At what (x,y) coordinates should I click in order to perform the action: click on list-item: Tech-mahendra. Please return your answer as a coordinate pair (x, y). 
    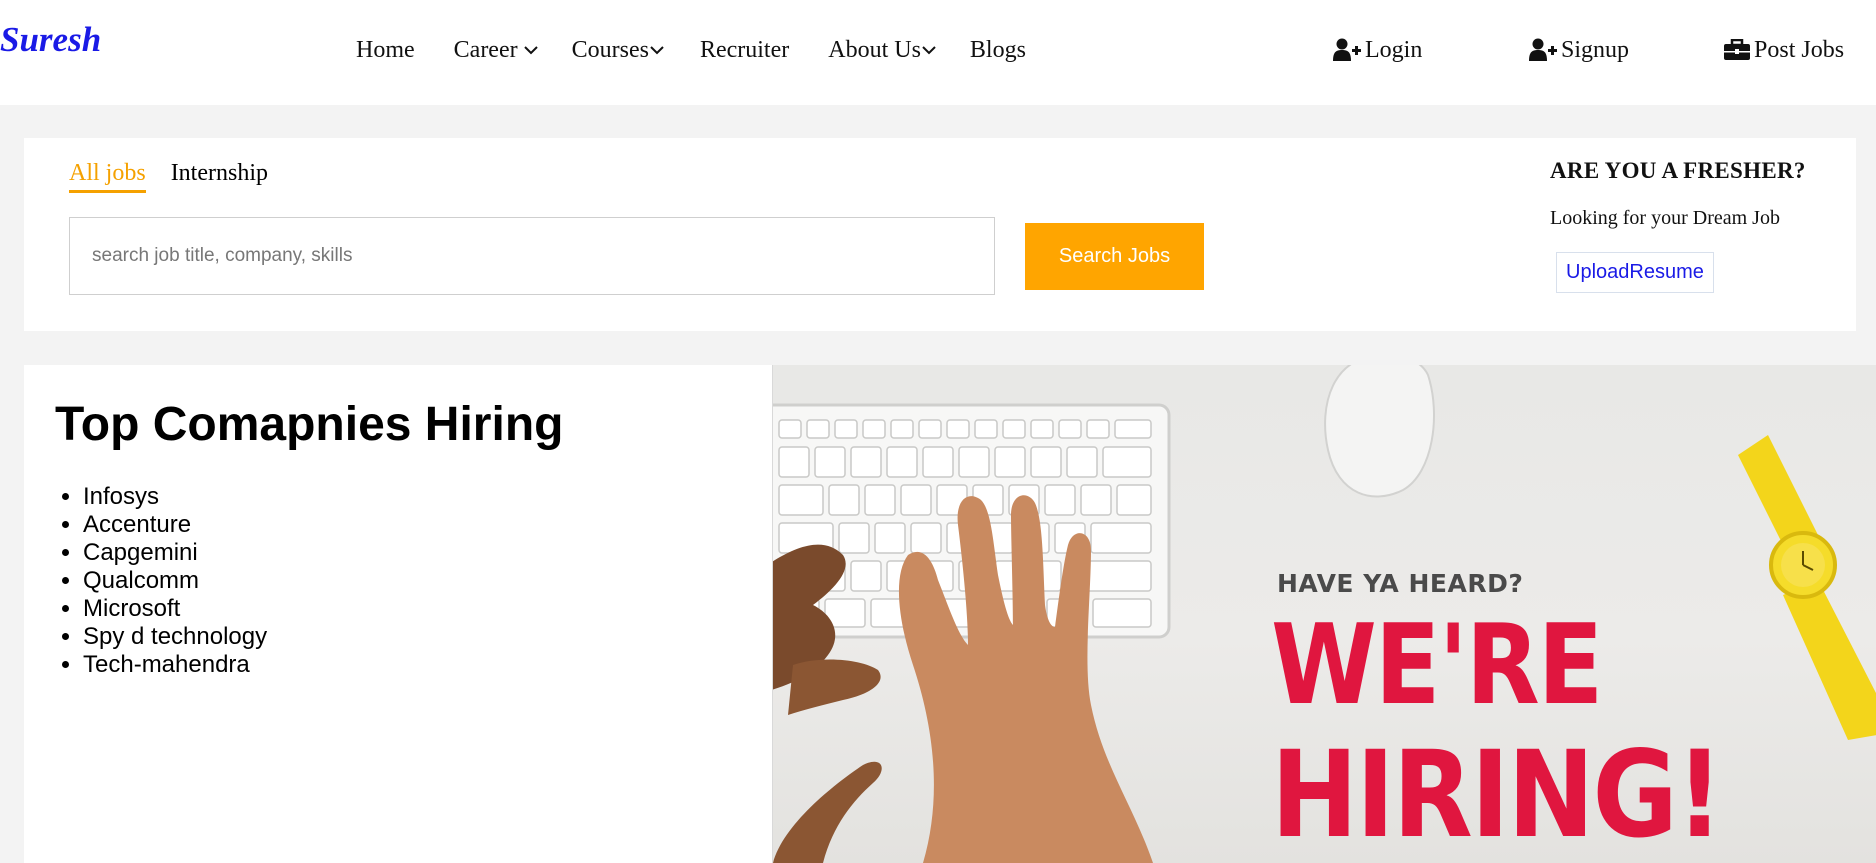
    Looking at the image, I should click on (175, 665).